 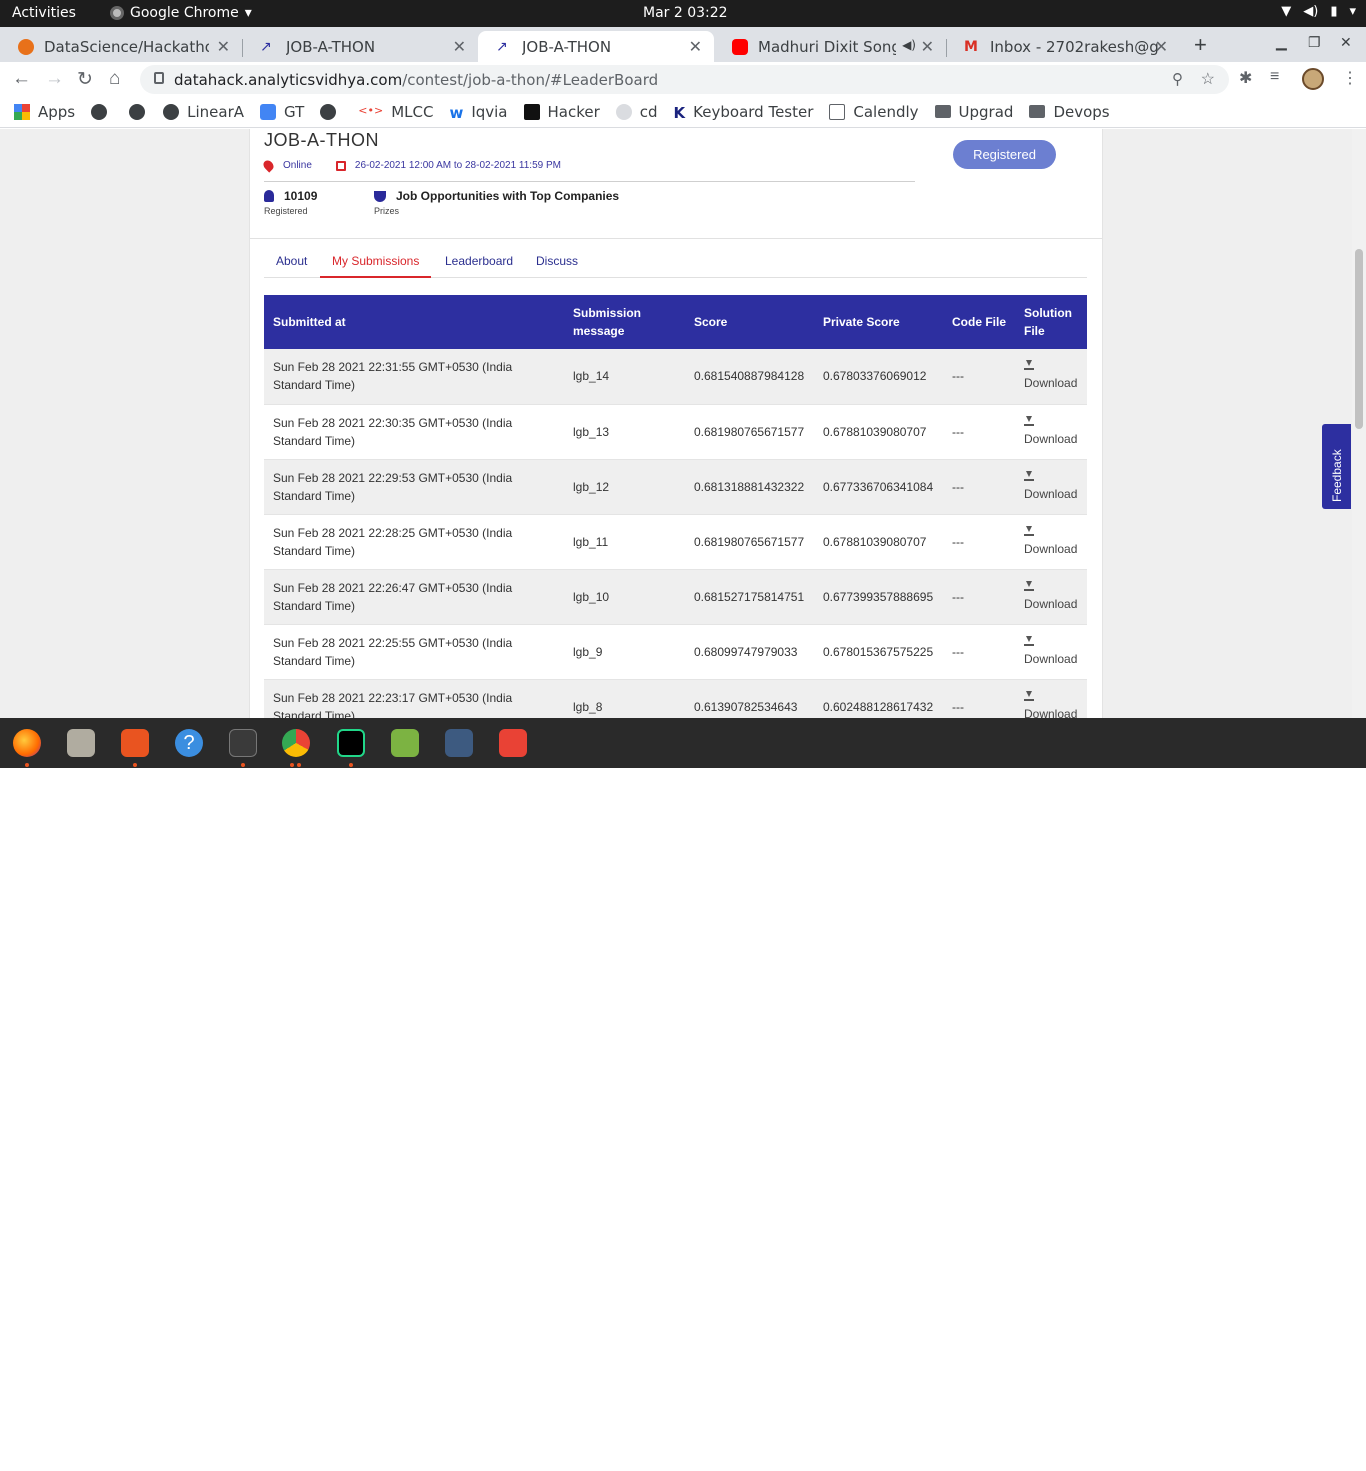 What do you see at coordinates (513, 743) in the screenshot?
I see `anydesk-icon` at bounding box center [513, 743].